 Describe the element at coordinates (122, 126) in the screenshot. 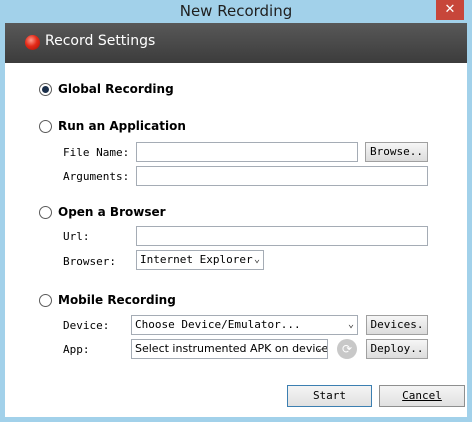

I see `run-application-label: Run an Application` at that location.